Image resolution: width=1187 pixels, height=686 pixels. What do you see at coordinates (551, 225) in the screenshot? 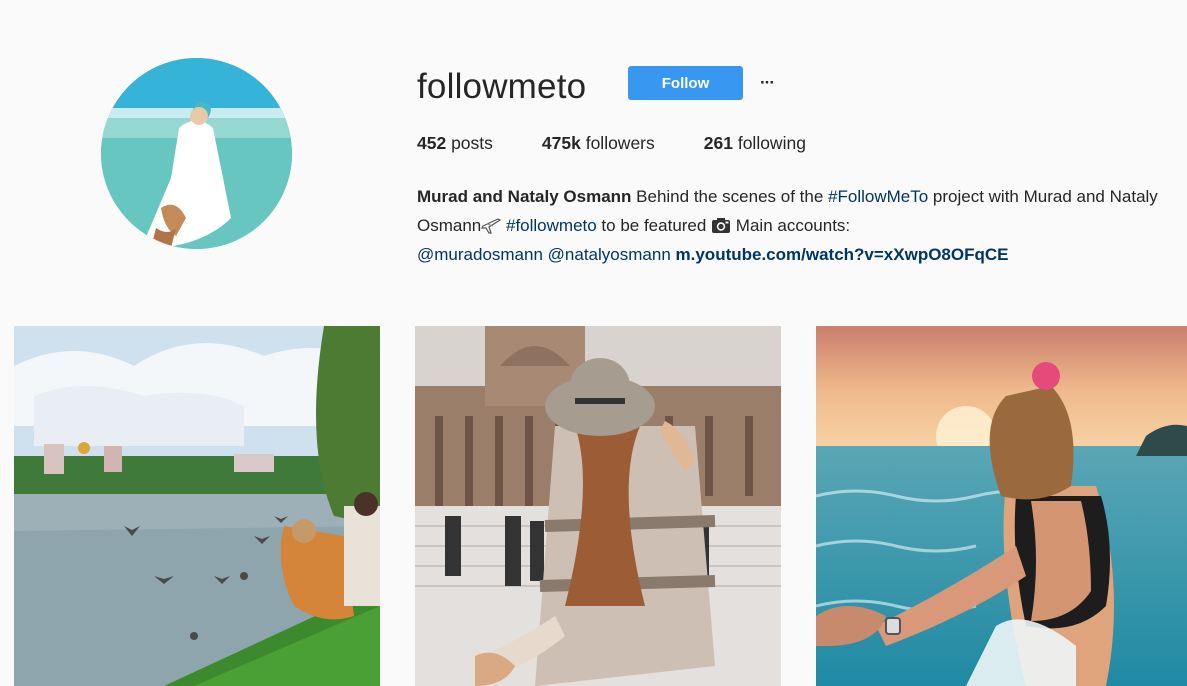
I see `hashtag-link: #followmeto` at bounding box center [551, 225].